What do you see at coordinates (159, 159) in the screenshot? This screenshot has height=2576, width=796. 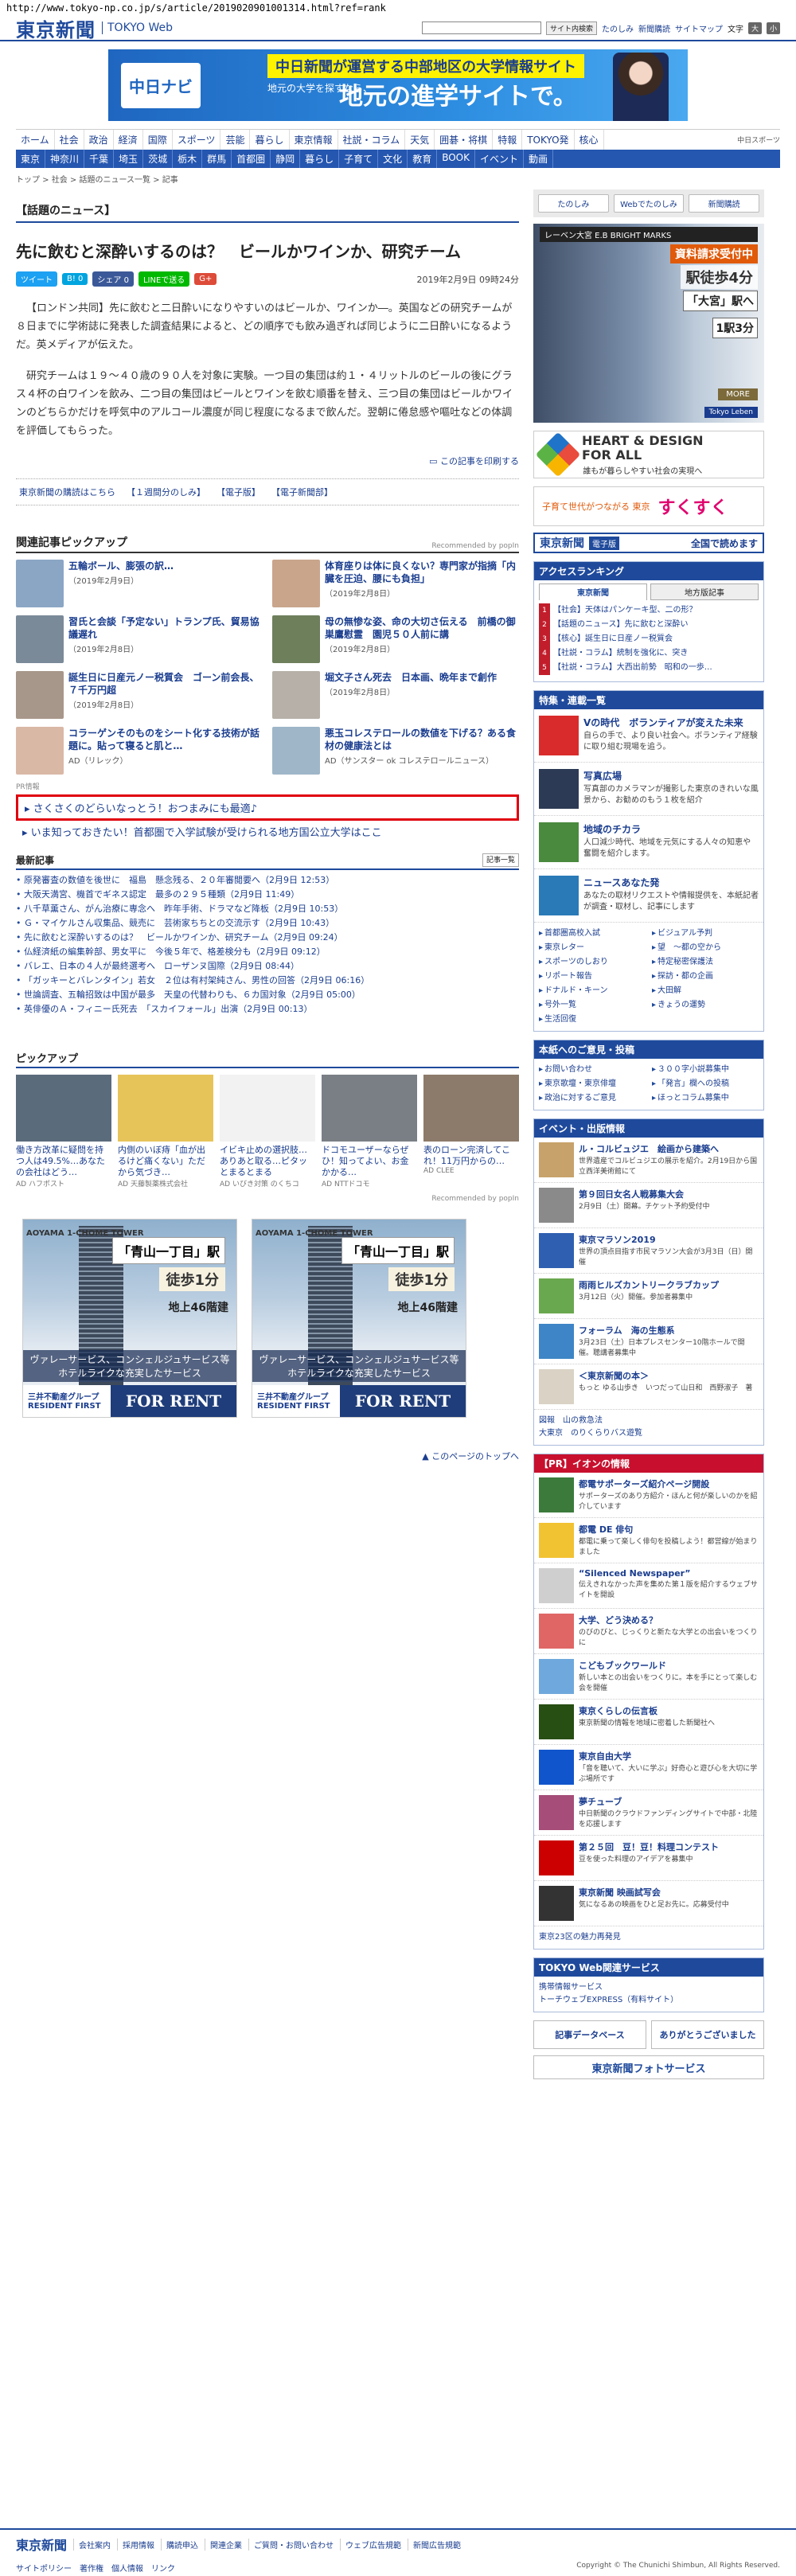 I see `nav-item-secondary: 茨城` at bounding box center [159, 159].